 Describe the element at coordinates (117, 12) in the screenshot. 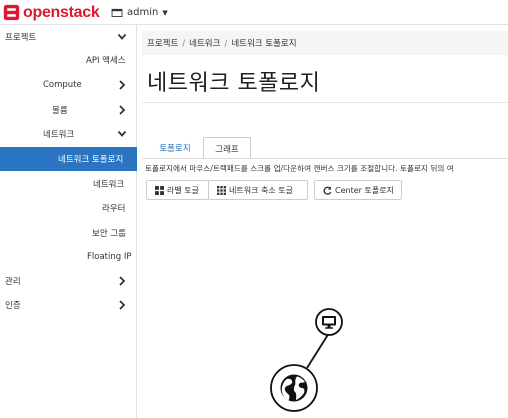

I see `project-icon` at that location.